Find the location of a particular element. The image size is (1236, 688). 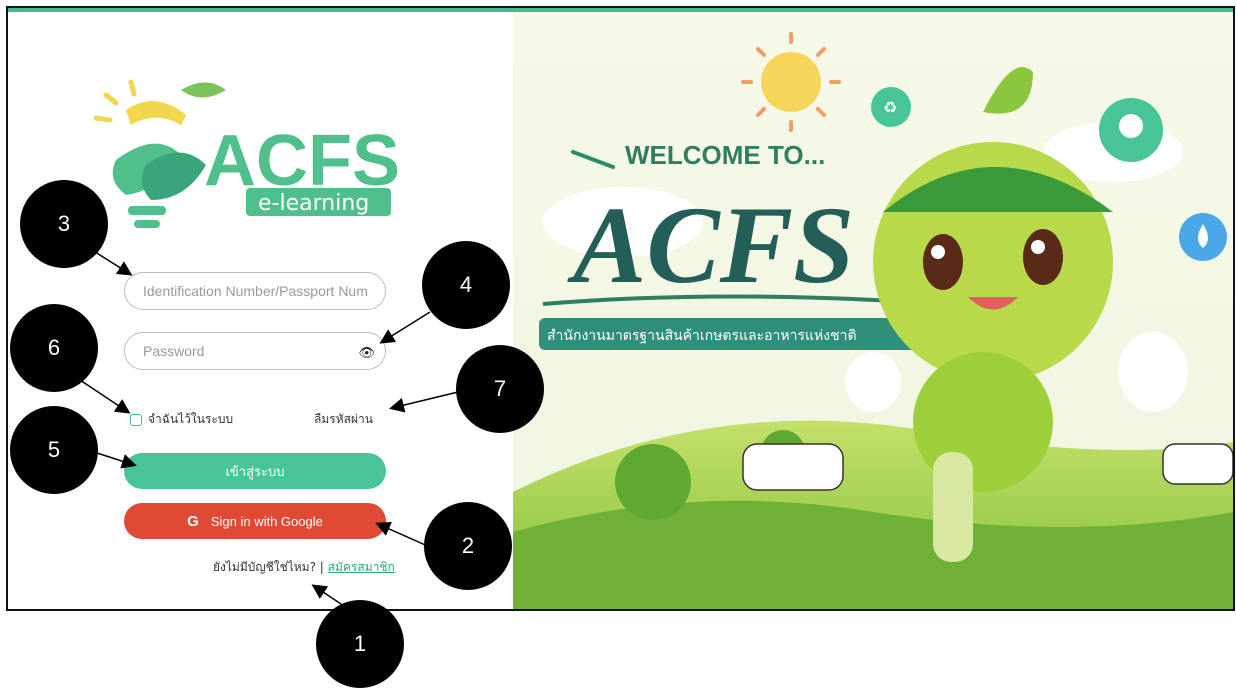

password-field: 👁 is located at coordinates (255, 351).